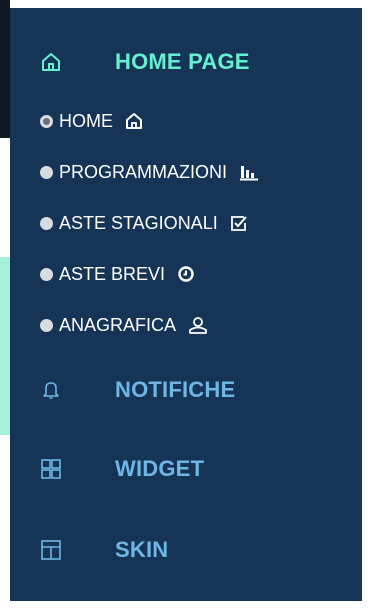 Image resolution: width=370 pixels, height=609 pixels. I want to click on menu-section-label: NOTIFICHE, so click(175, 389).